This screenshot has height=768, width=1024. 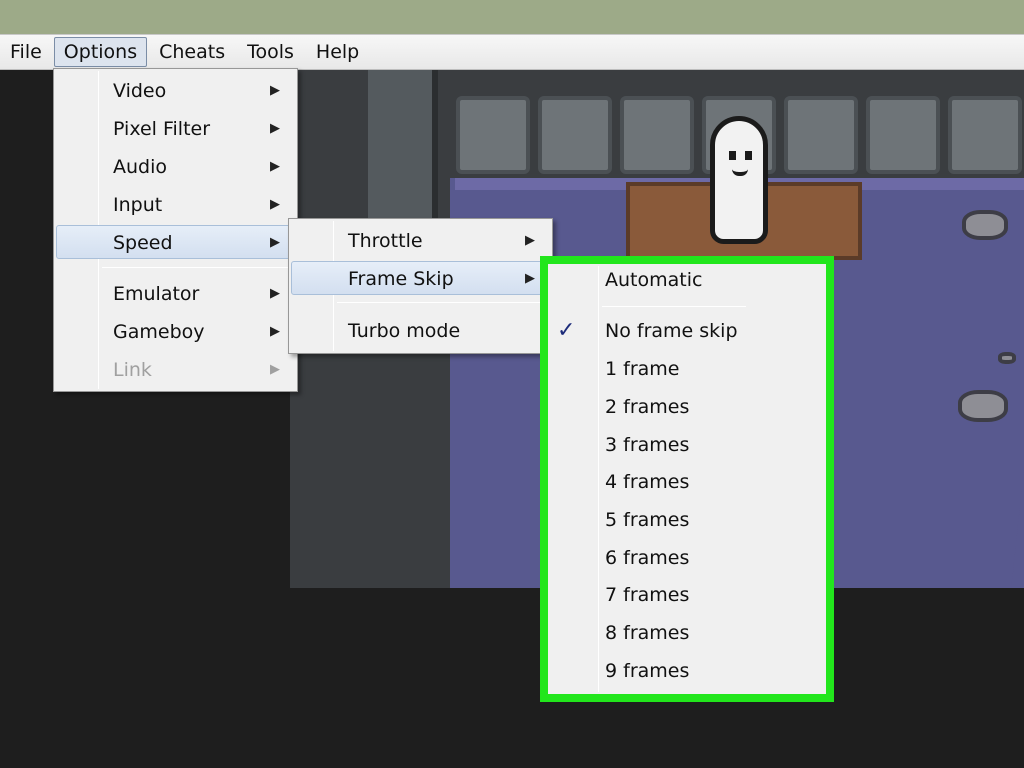 I want to click on menu-item-pixel-filter: Pixel Filter ▶, so click(x=175, y=128).